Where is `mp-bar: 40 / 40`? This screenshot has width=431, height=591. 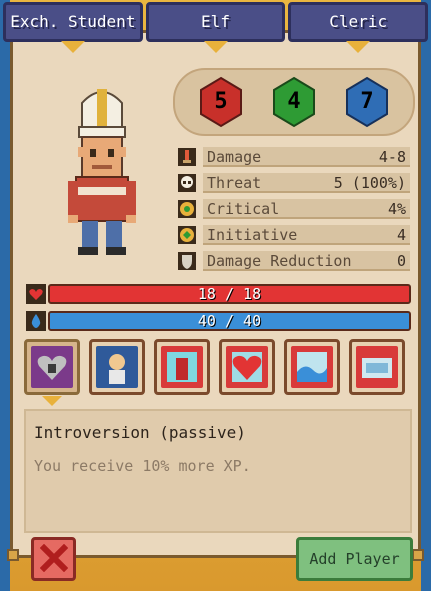
mp-bar: 40 / 40 is located at coordinates (229, 321).